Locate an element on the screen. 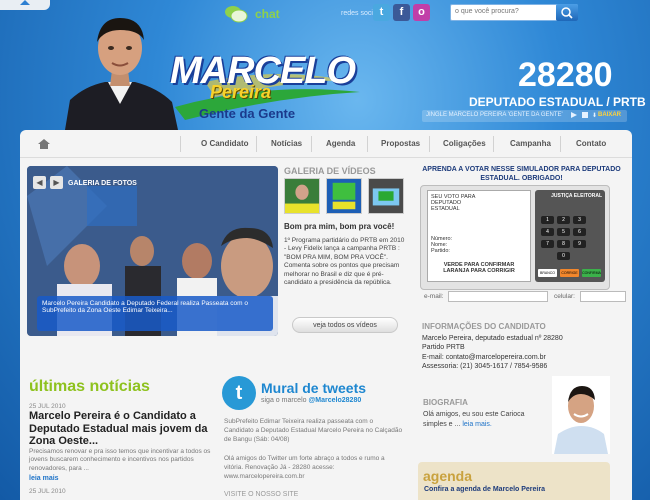 The image size is (650, 500). info-line: Partido PRTB is located at coordinates (443, 348).